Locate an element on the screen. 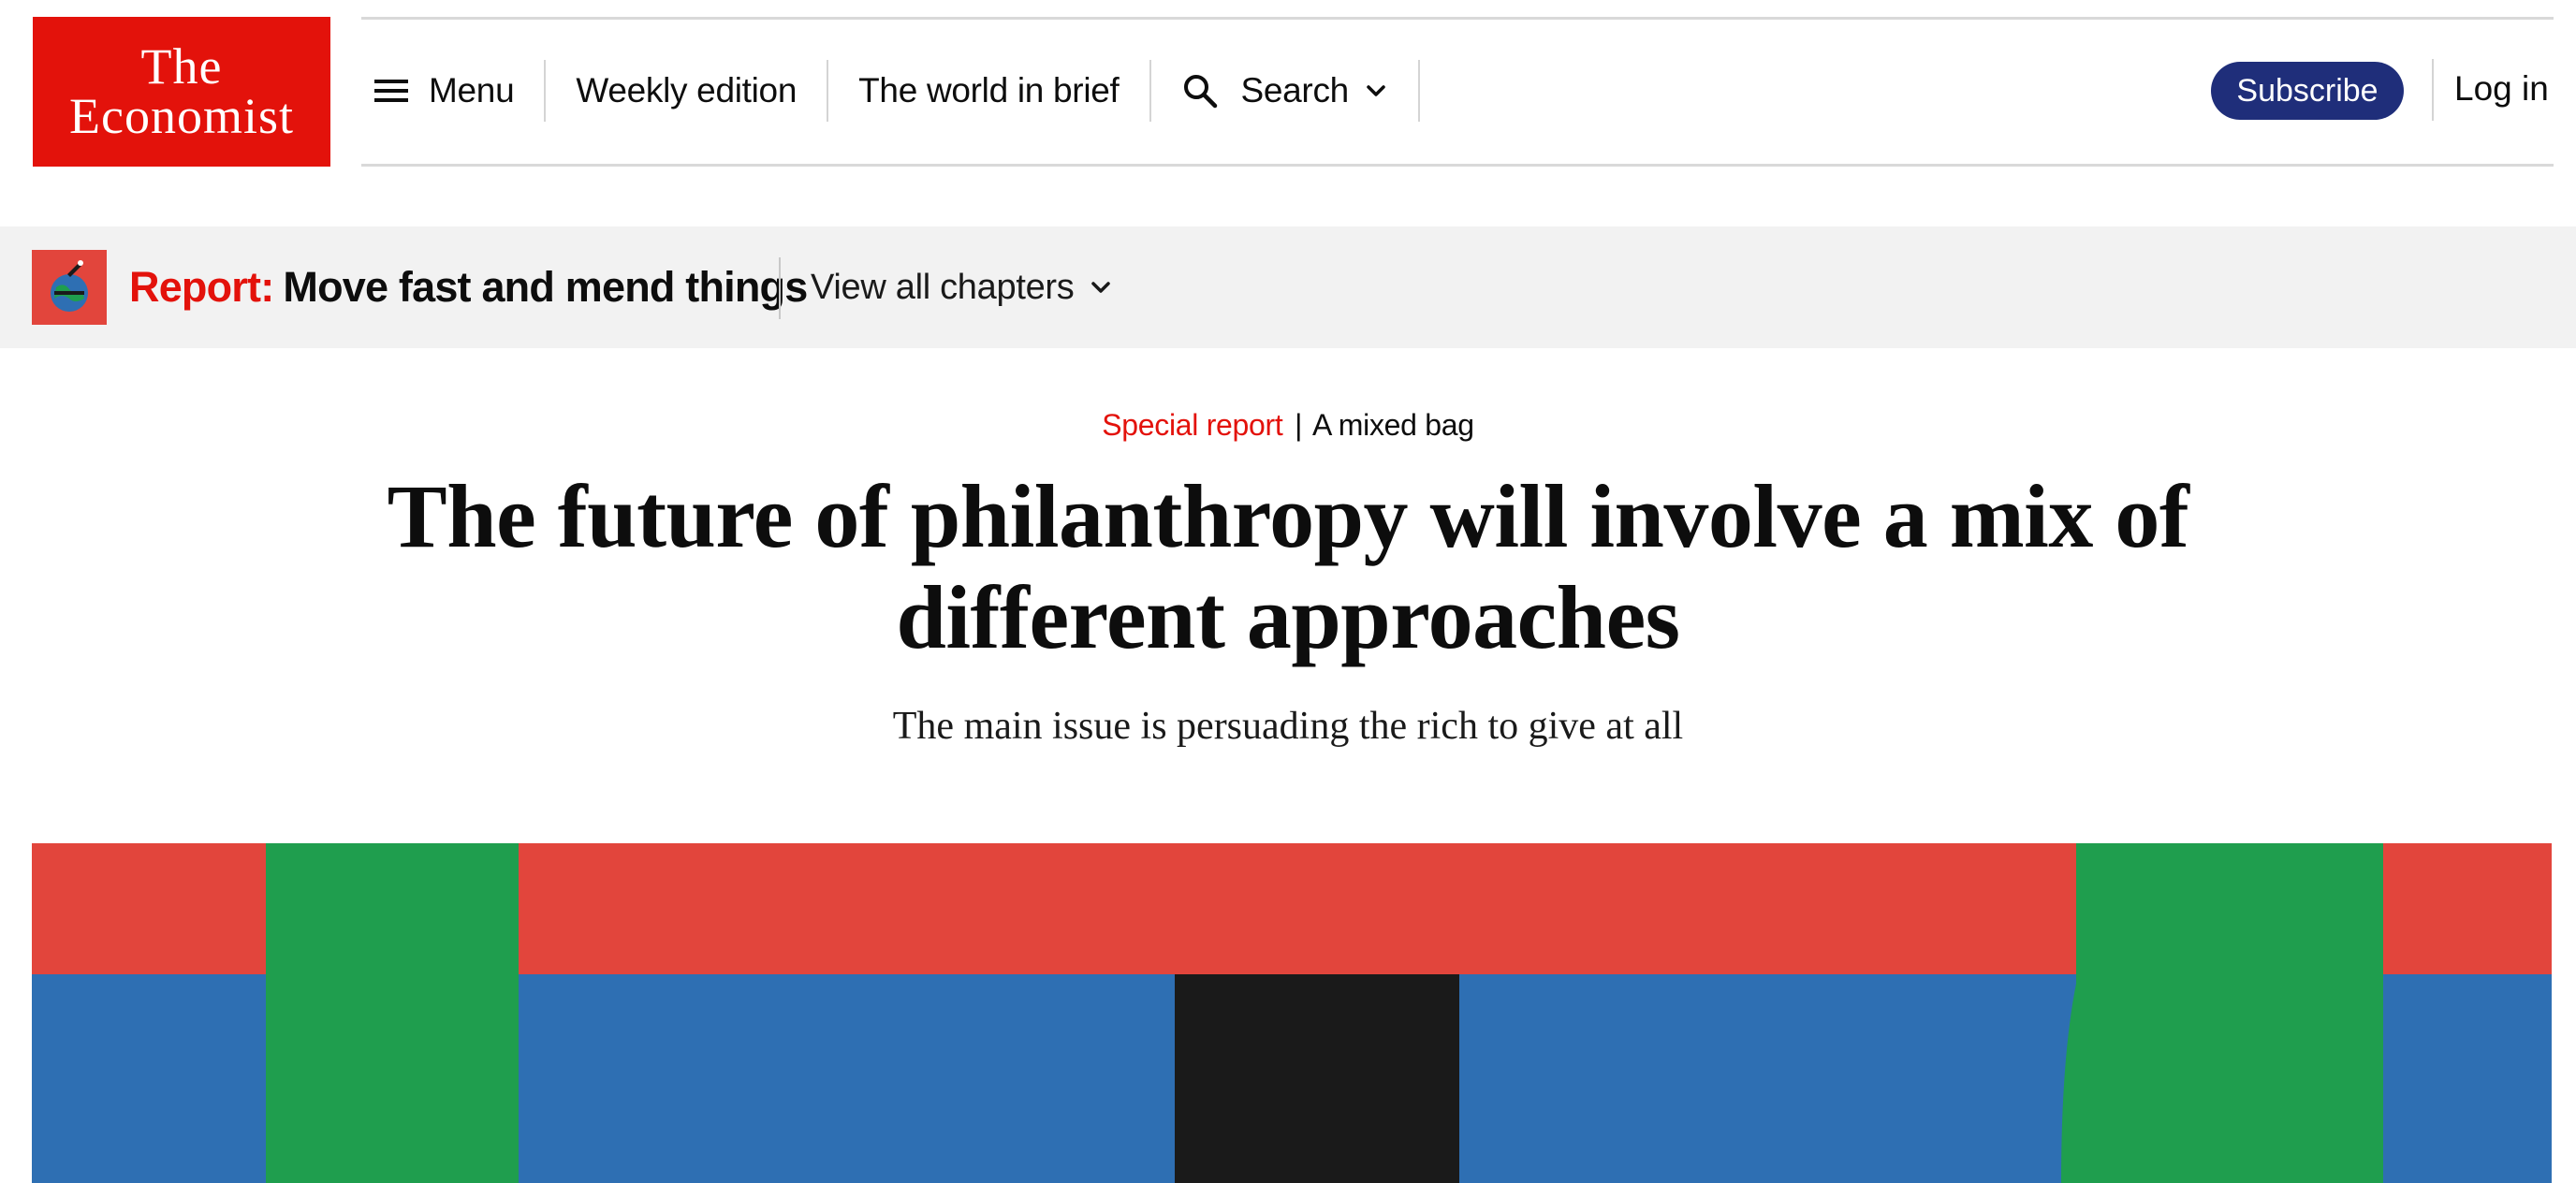  chapters-label: View all chapters is located at coordinates (943, 287).